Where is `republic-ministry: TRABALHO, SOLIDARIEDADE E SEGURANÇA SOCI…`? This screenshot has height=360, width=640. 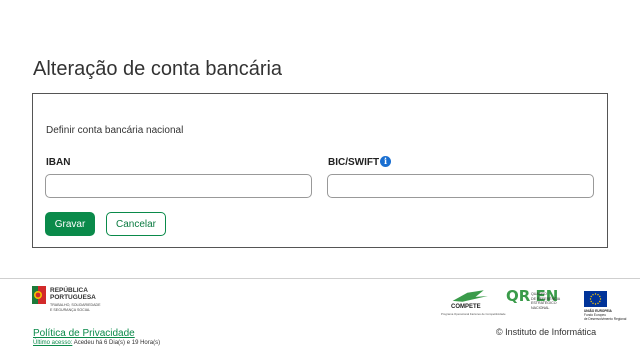
republic-ministry: TRABALHO, SOLIDARIEDADE E SEGURANÇA SOCI… is located at coordinates (75, 307).